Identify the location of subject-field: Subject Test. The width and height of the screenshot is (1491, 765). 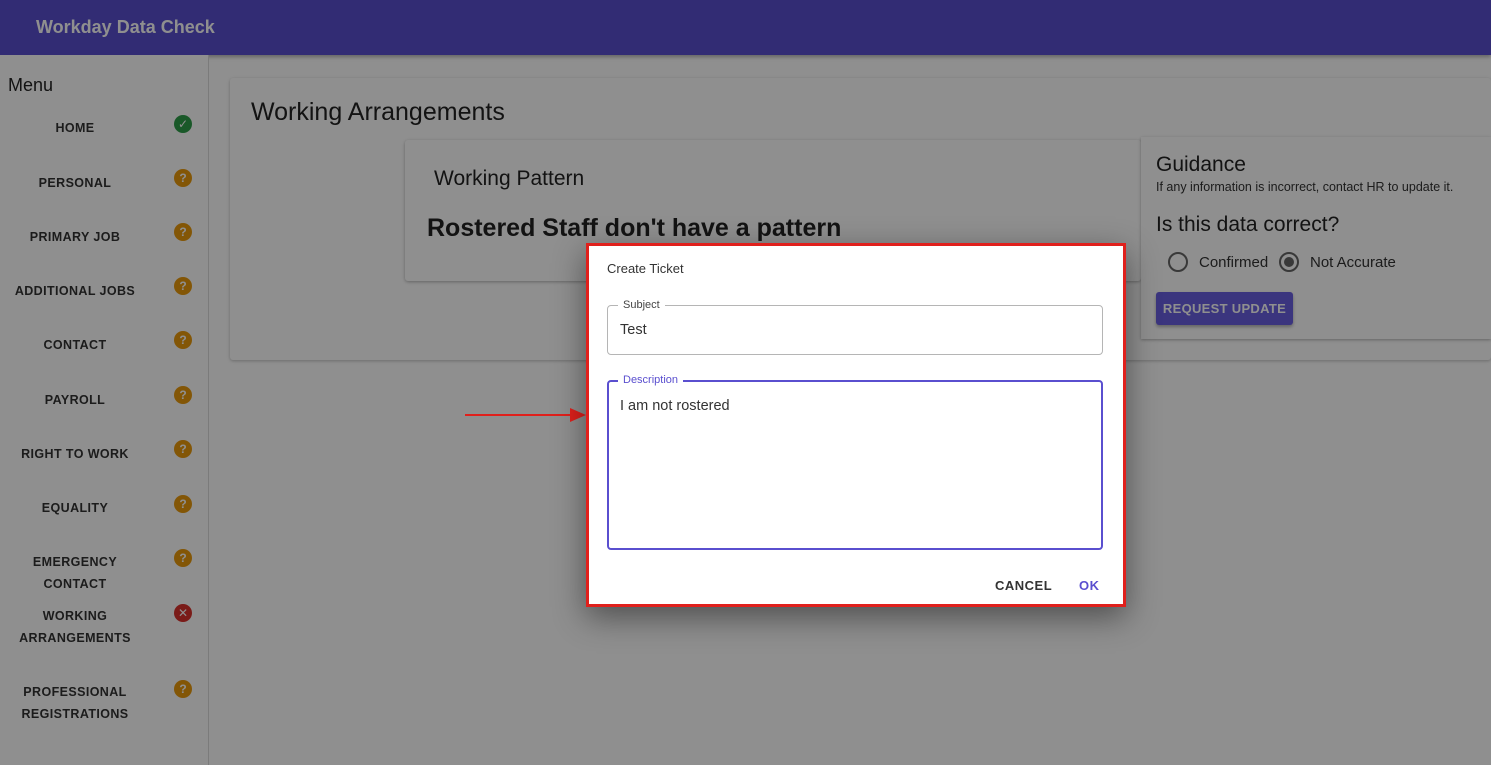
(855, 326).